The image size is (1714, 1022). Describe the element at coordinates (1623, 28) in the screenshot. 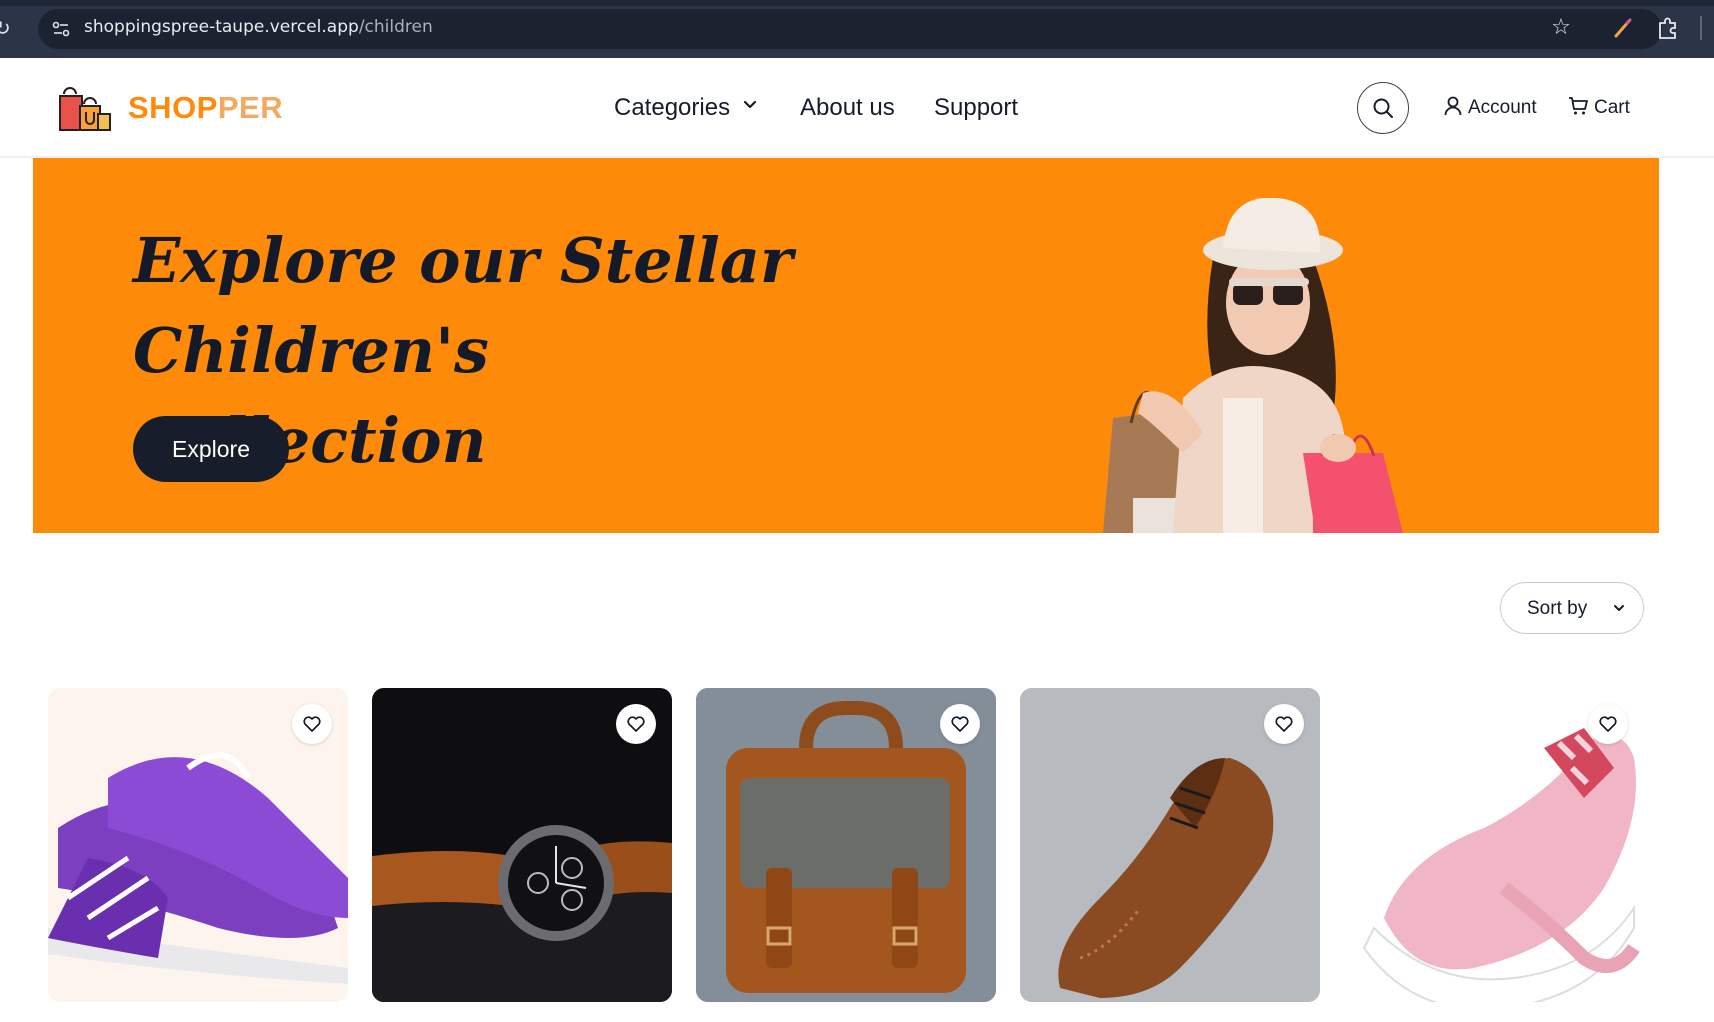

I see `pen-extension-icon` at that location.